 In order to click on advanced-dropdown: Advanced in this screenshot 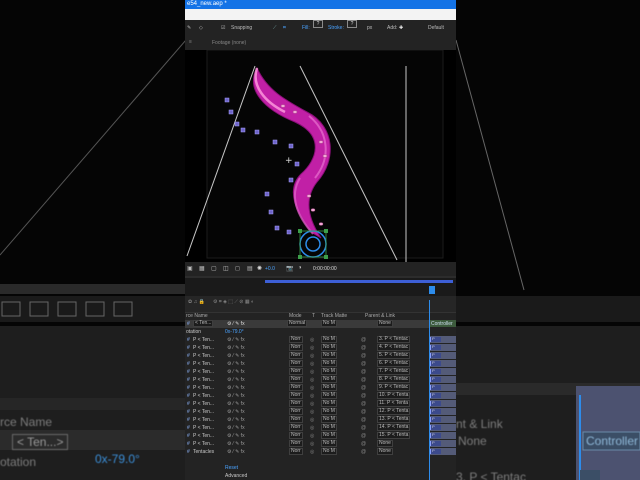, I will do `click(236, 476)`.